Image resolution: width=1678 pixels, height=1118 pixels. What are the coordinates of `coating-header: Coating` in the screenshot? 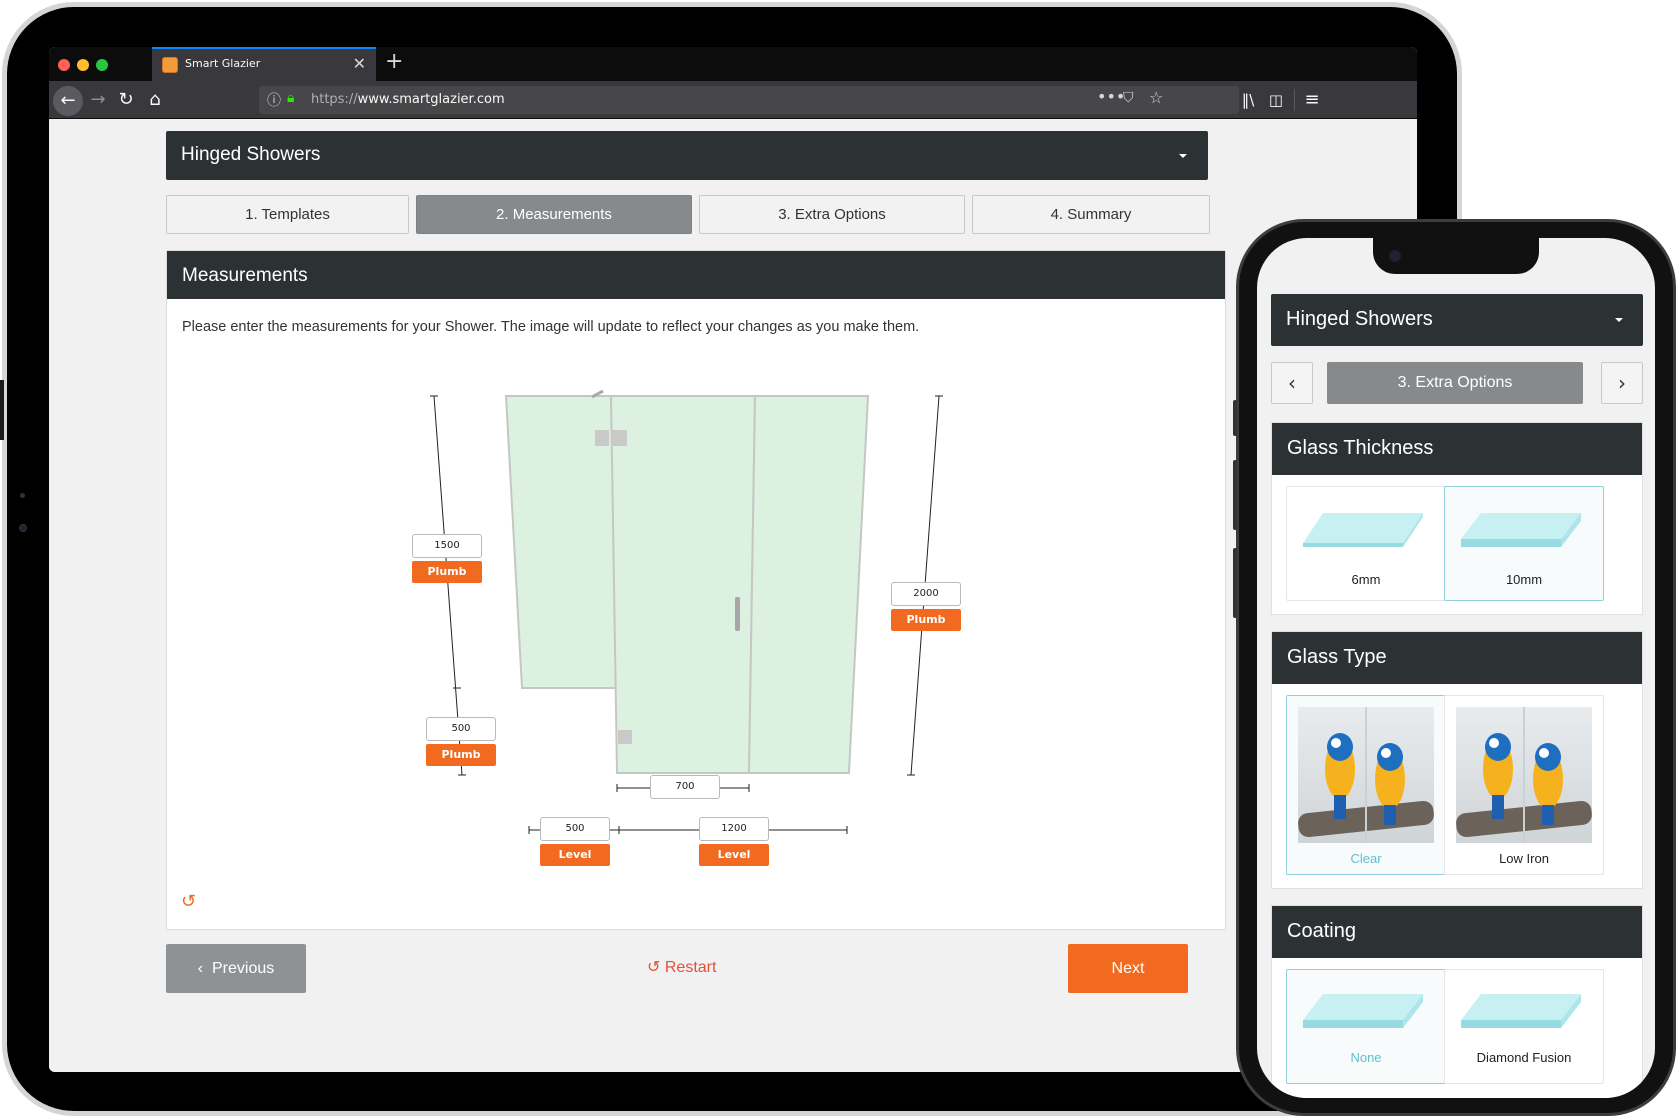 It's located at (1457, 932).